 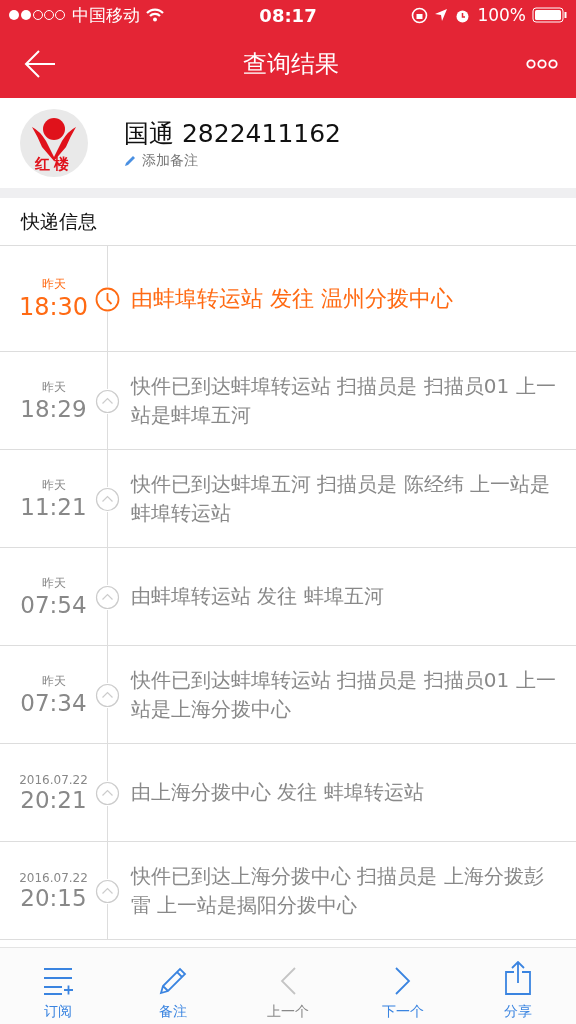 What do you see at coordinates (403, 986) in the screenshot?
I see `toolbar-button: 下一个` at bounding box center [403, 986].